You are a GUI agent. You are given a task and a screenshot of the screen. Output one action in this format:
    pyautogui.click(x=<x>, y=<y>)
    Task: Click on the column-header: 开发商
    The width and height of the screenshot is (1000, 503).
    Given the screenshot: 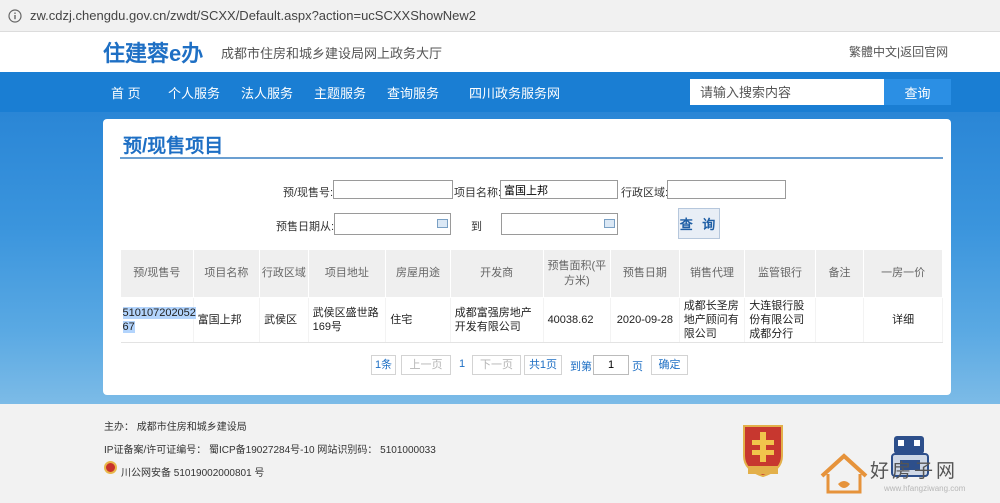 What is the action you would take?
    pyautogui.click(x=496, y=273)
    